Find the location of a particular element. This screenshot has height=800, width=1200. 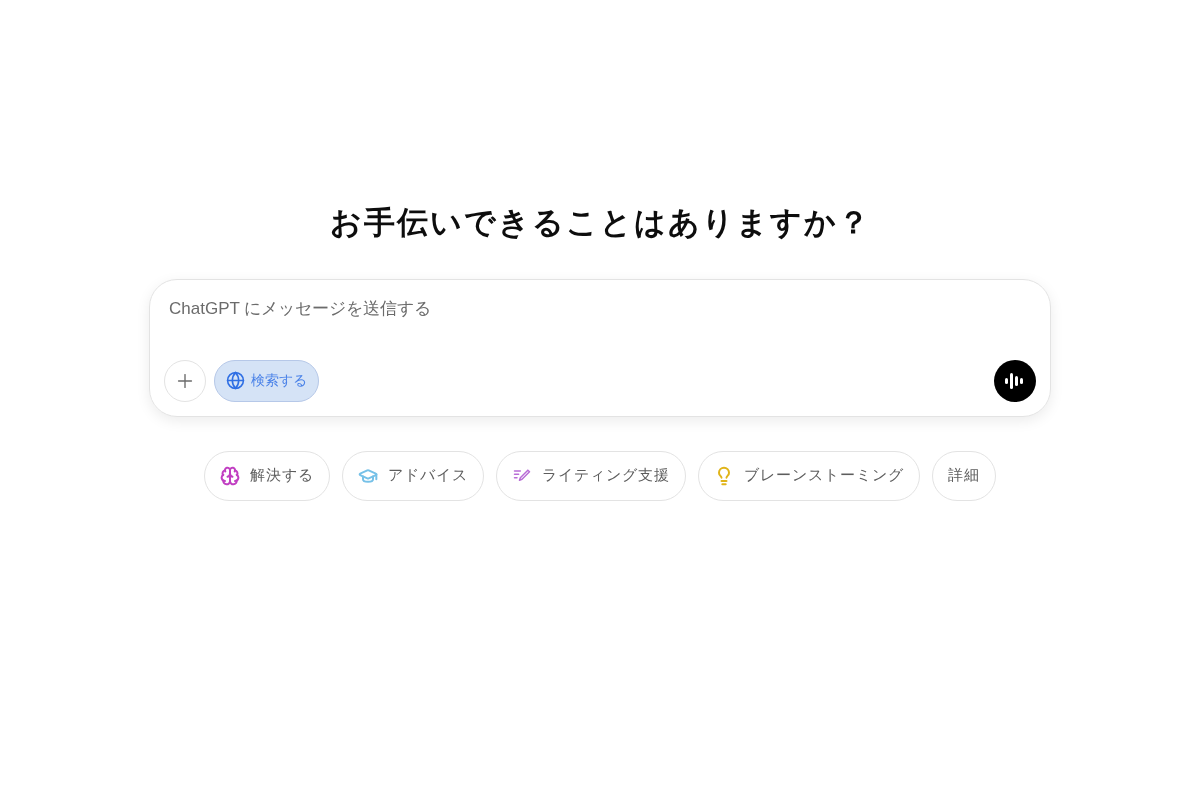

heading: お手伝いできることはありますか？ is located at coordinates (600, 223).